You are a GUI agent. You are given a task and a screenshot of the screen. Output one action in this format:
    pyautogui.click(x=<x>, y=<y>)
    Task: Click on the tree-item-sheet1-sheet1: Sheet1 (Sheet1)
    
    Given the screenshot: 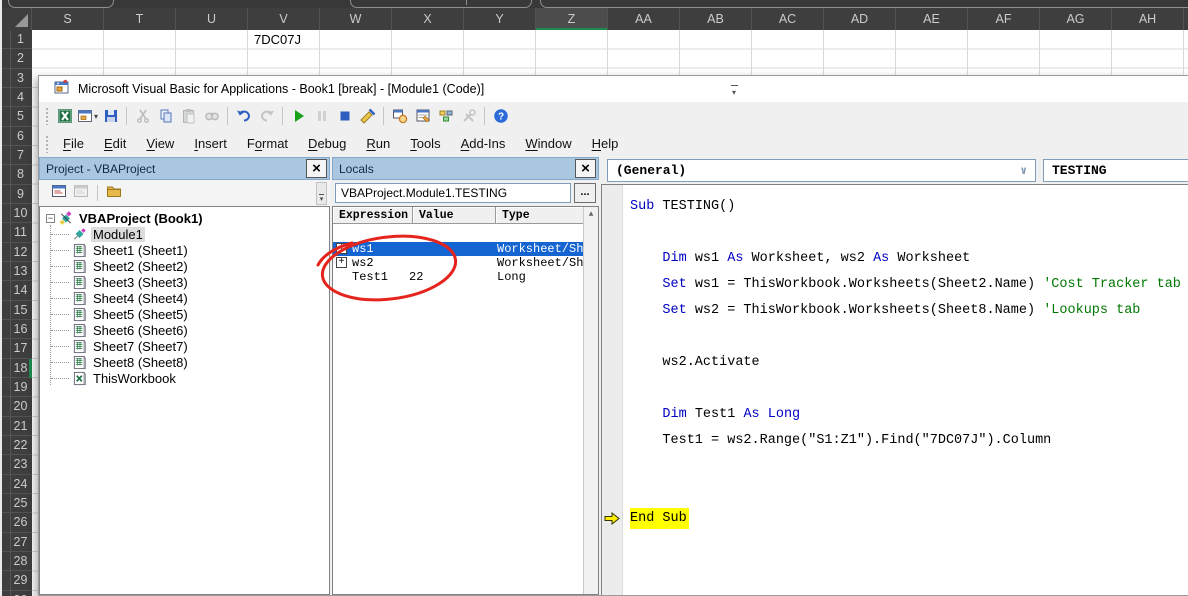 What is the action you would take?
    pyautogui.click(x=184, y=250)
    